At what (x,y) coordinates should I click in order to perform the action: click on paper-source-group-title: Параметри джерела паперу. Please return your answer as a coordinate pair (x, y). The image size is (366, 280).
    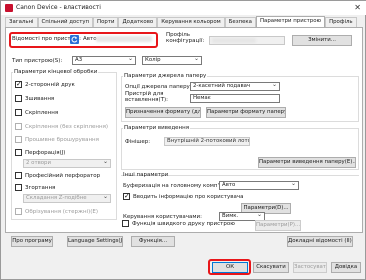
    Looking at the image, I should click on (165, 76).